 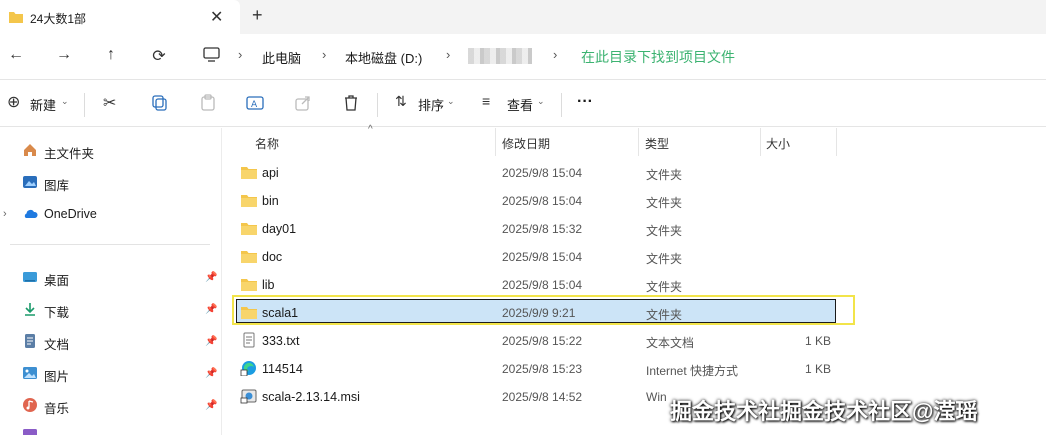 What do you see at coordinates (13, 102) in the screenshot?
I see `plus-icon: ⊕` at bounding box center [13, 102].